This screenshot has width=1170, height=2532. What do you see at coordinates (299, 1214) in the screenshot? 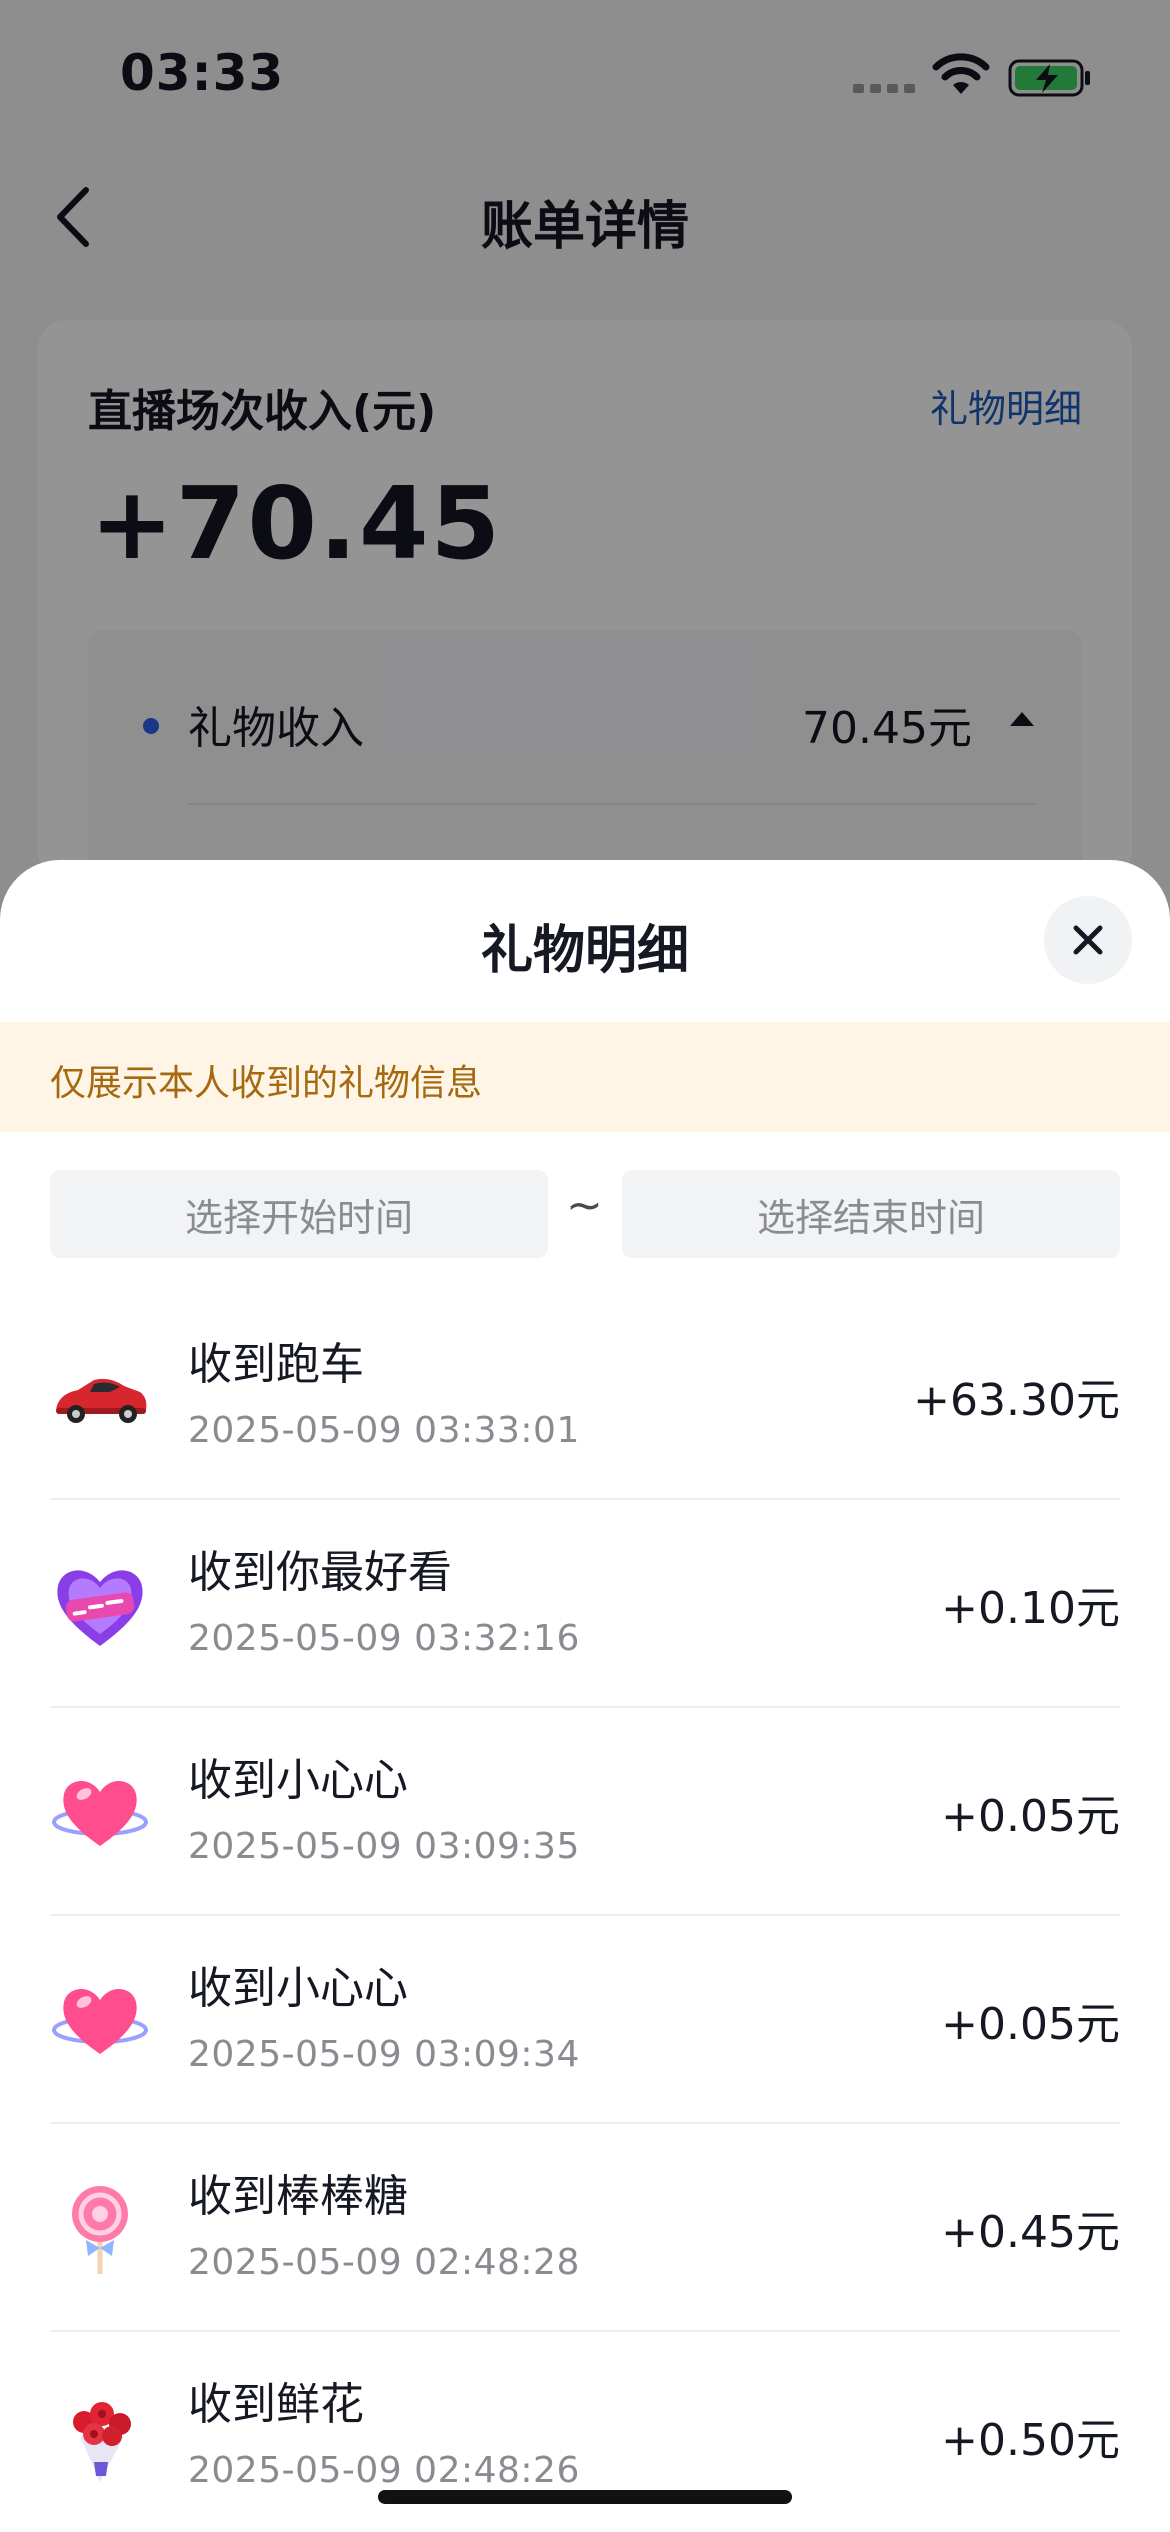
I see `start-time-picker: 选择开始时间` at bounding box center [299, 1214].